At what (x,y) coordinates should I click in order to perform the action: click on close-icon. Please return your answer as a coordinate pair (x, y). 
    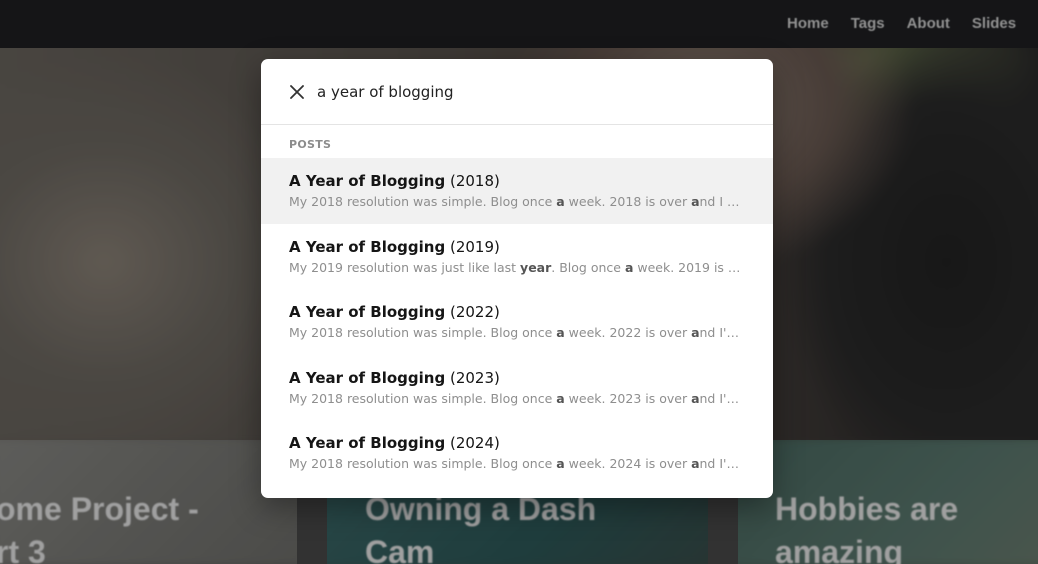
    Looking at the image, I should click on (297, 92).